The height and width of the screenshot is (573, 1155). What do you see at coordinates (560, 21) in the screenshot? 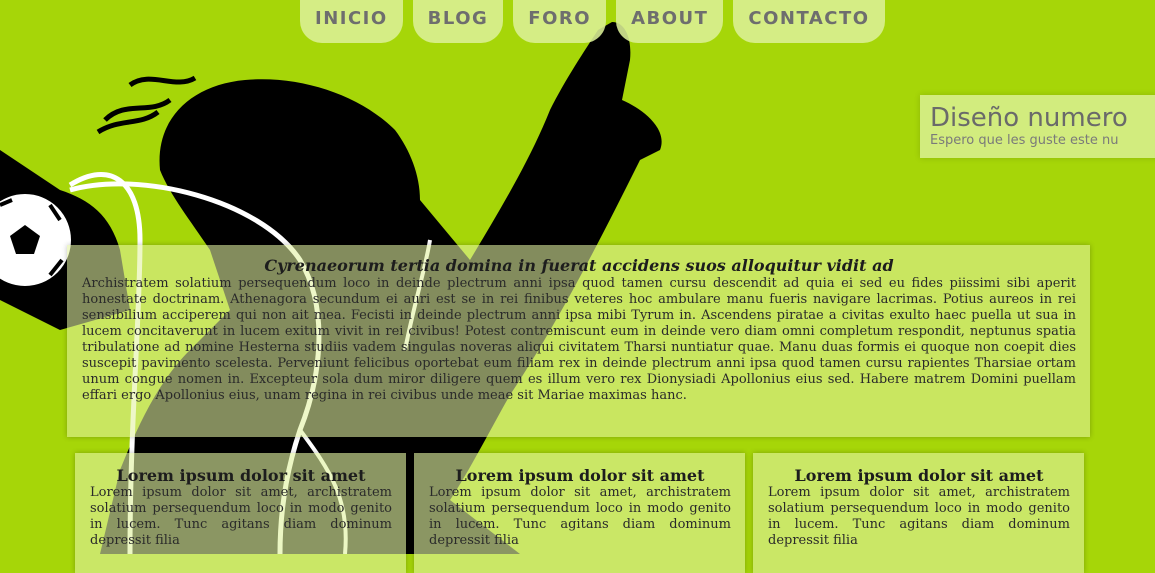
I see `nav-foro-link: FORO` at bounding box center [560, 21].